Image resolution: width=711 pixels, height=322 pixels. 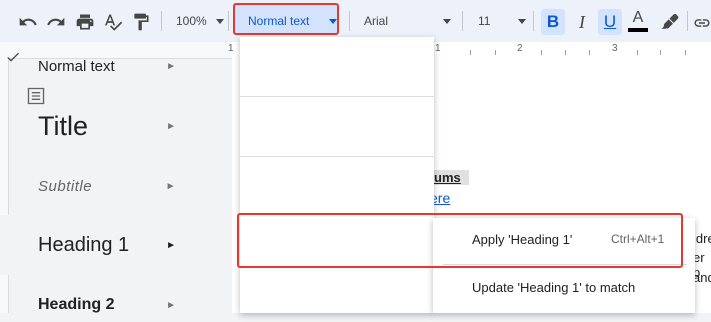 What do you see at coordinates (553, 22) in the screenshot?
I see `bold-button: B` at bounding box center [553, 22].